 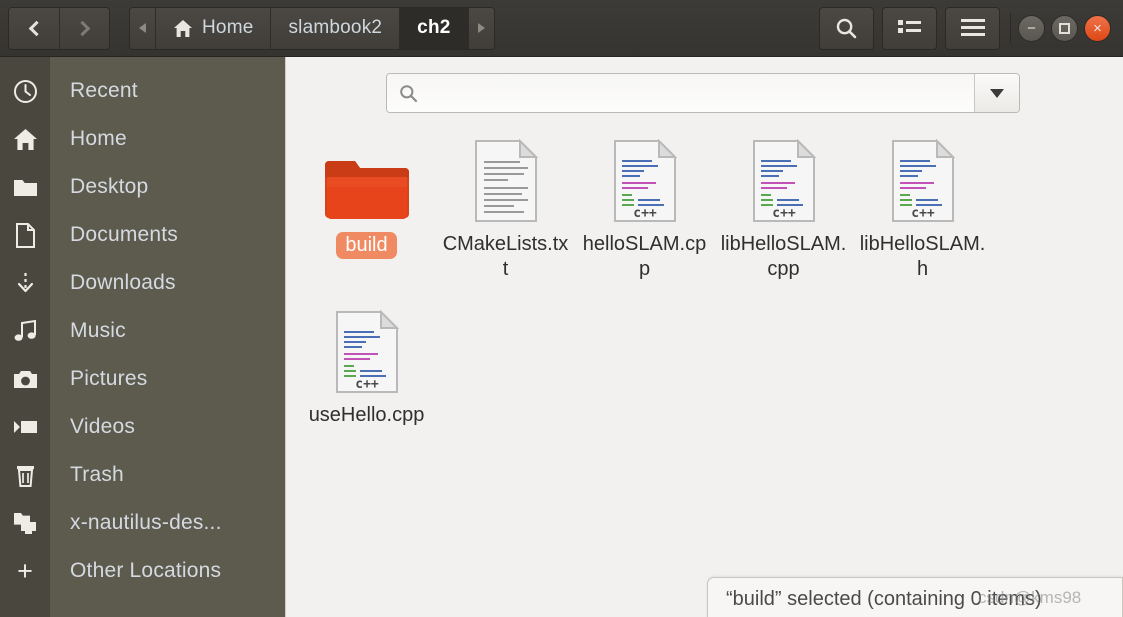 I want to click on window-controls: − ×, so click(x=1064, y=28).